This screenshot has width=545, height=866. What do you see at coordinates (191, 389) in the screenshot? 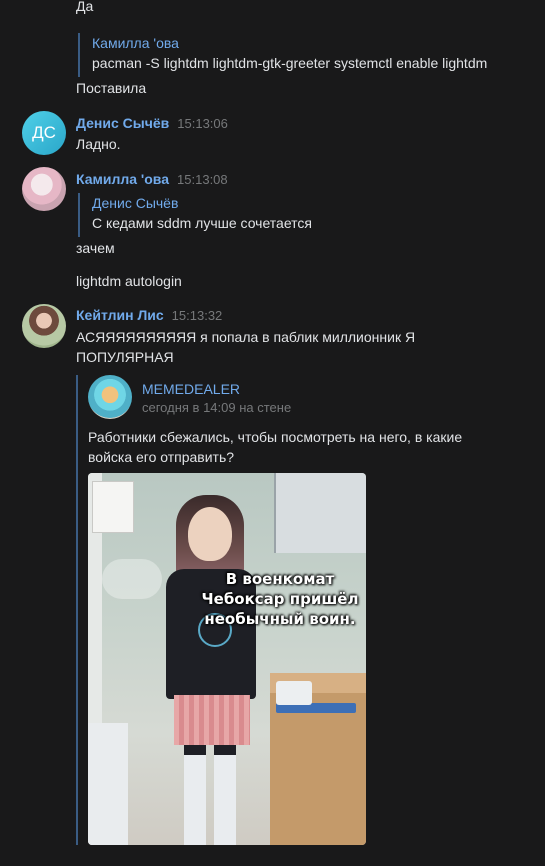
I see `community-name: MEMEDEALER` at bounding box center [191, 389].